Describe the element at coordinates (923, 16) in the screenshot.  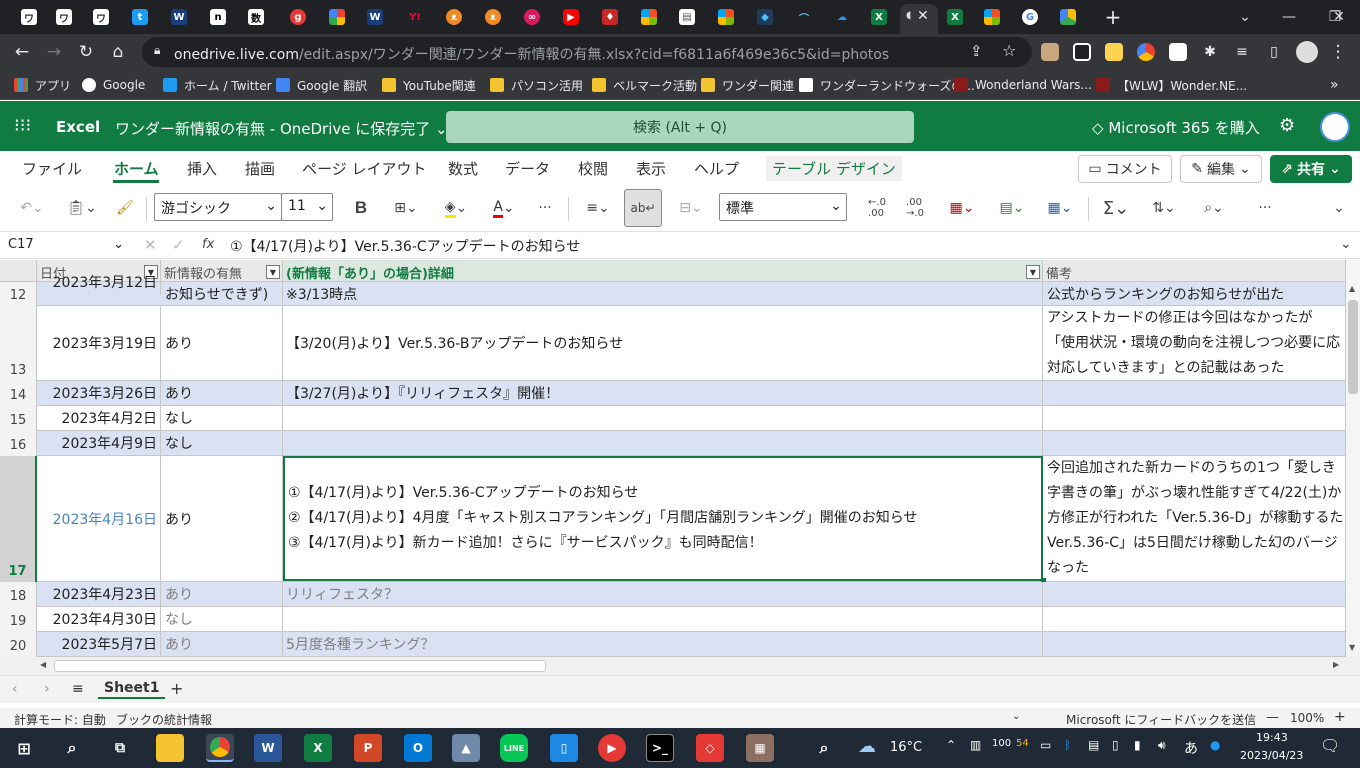
I see `close-tab-icon: ✕` at that location.